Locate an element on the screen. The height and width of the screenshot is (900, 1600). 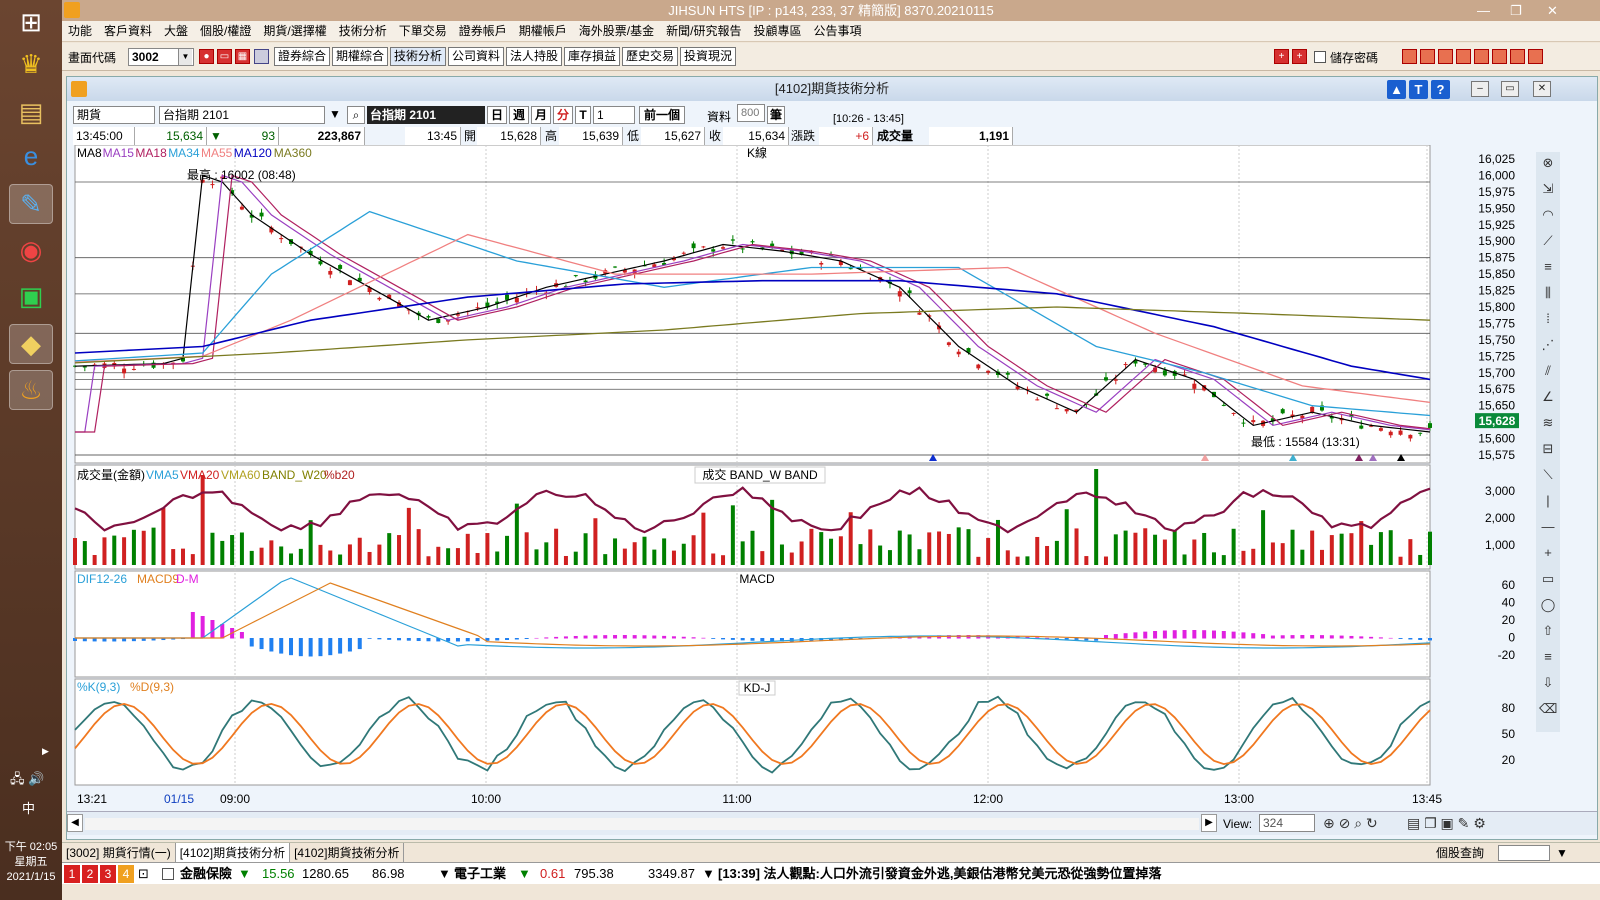
list-tool-icon: ≡ is located at coordinates (1548, 657).